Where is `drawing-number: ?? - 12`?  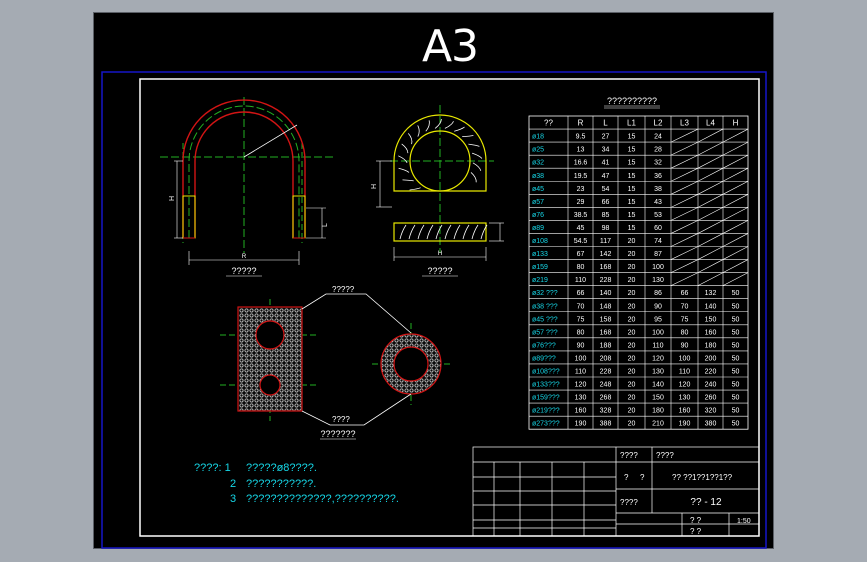 drawing-number: ?? - 12 is located at coordinates (706, 502).